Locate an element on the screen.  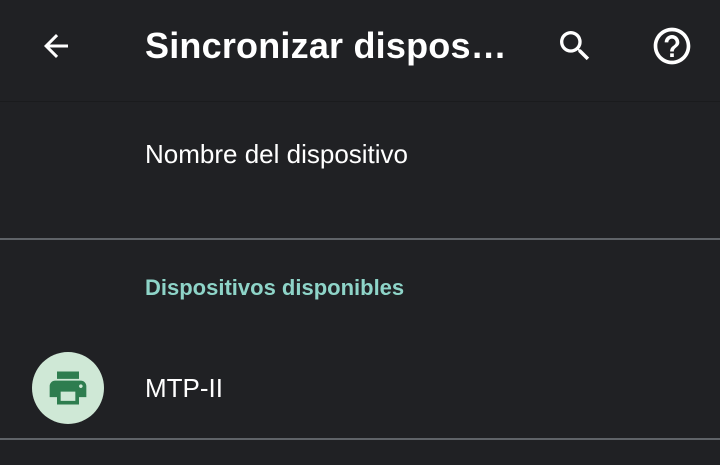
search-icon is located at coordinates (575, 46).